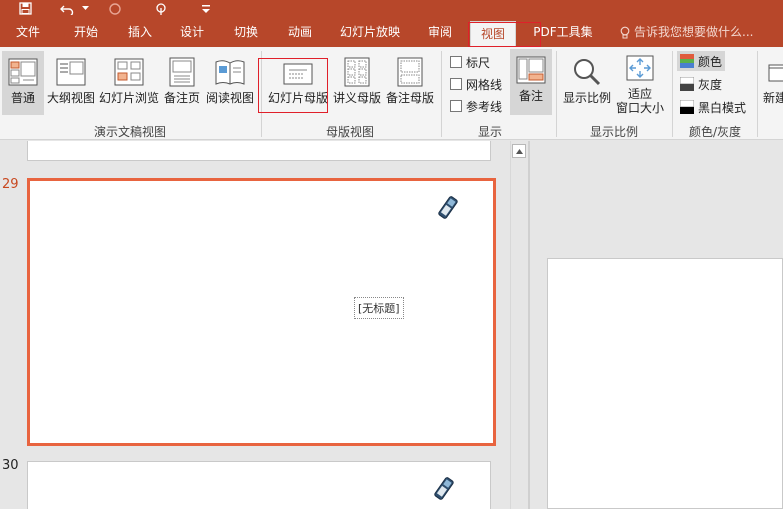  I want to click on customize-icon, so click(206, 8).